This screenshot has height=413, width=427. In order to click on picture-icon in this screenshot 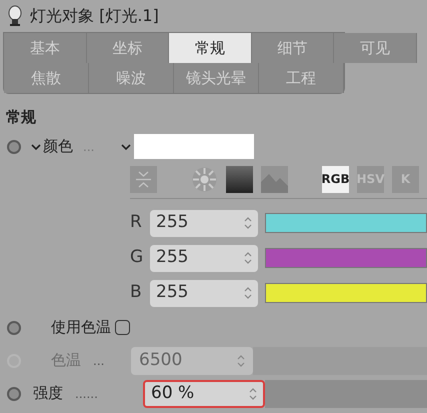, I will do `click(274, 179)`.